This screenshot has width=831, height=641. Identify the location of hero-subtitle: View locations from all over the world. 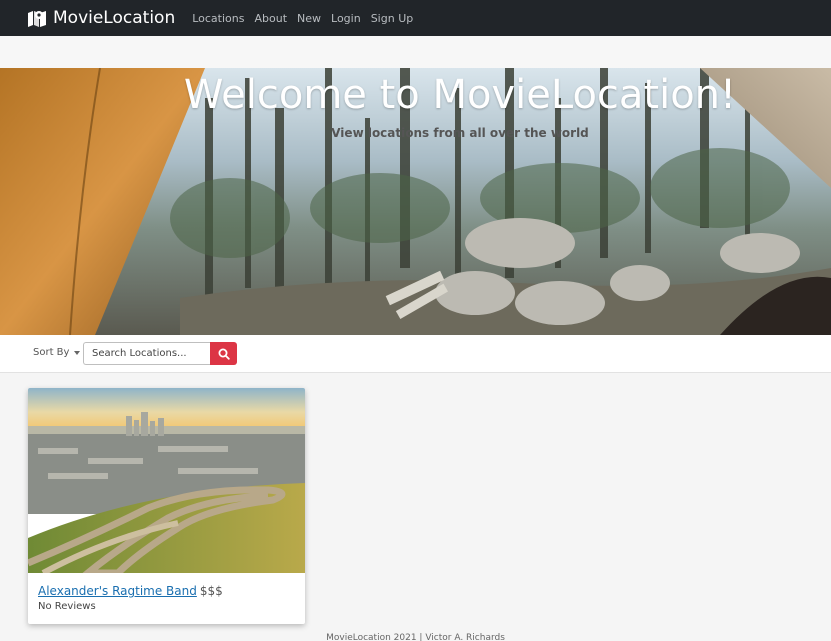
(460, 133).